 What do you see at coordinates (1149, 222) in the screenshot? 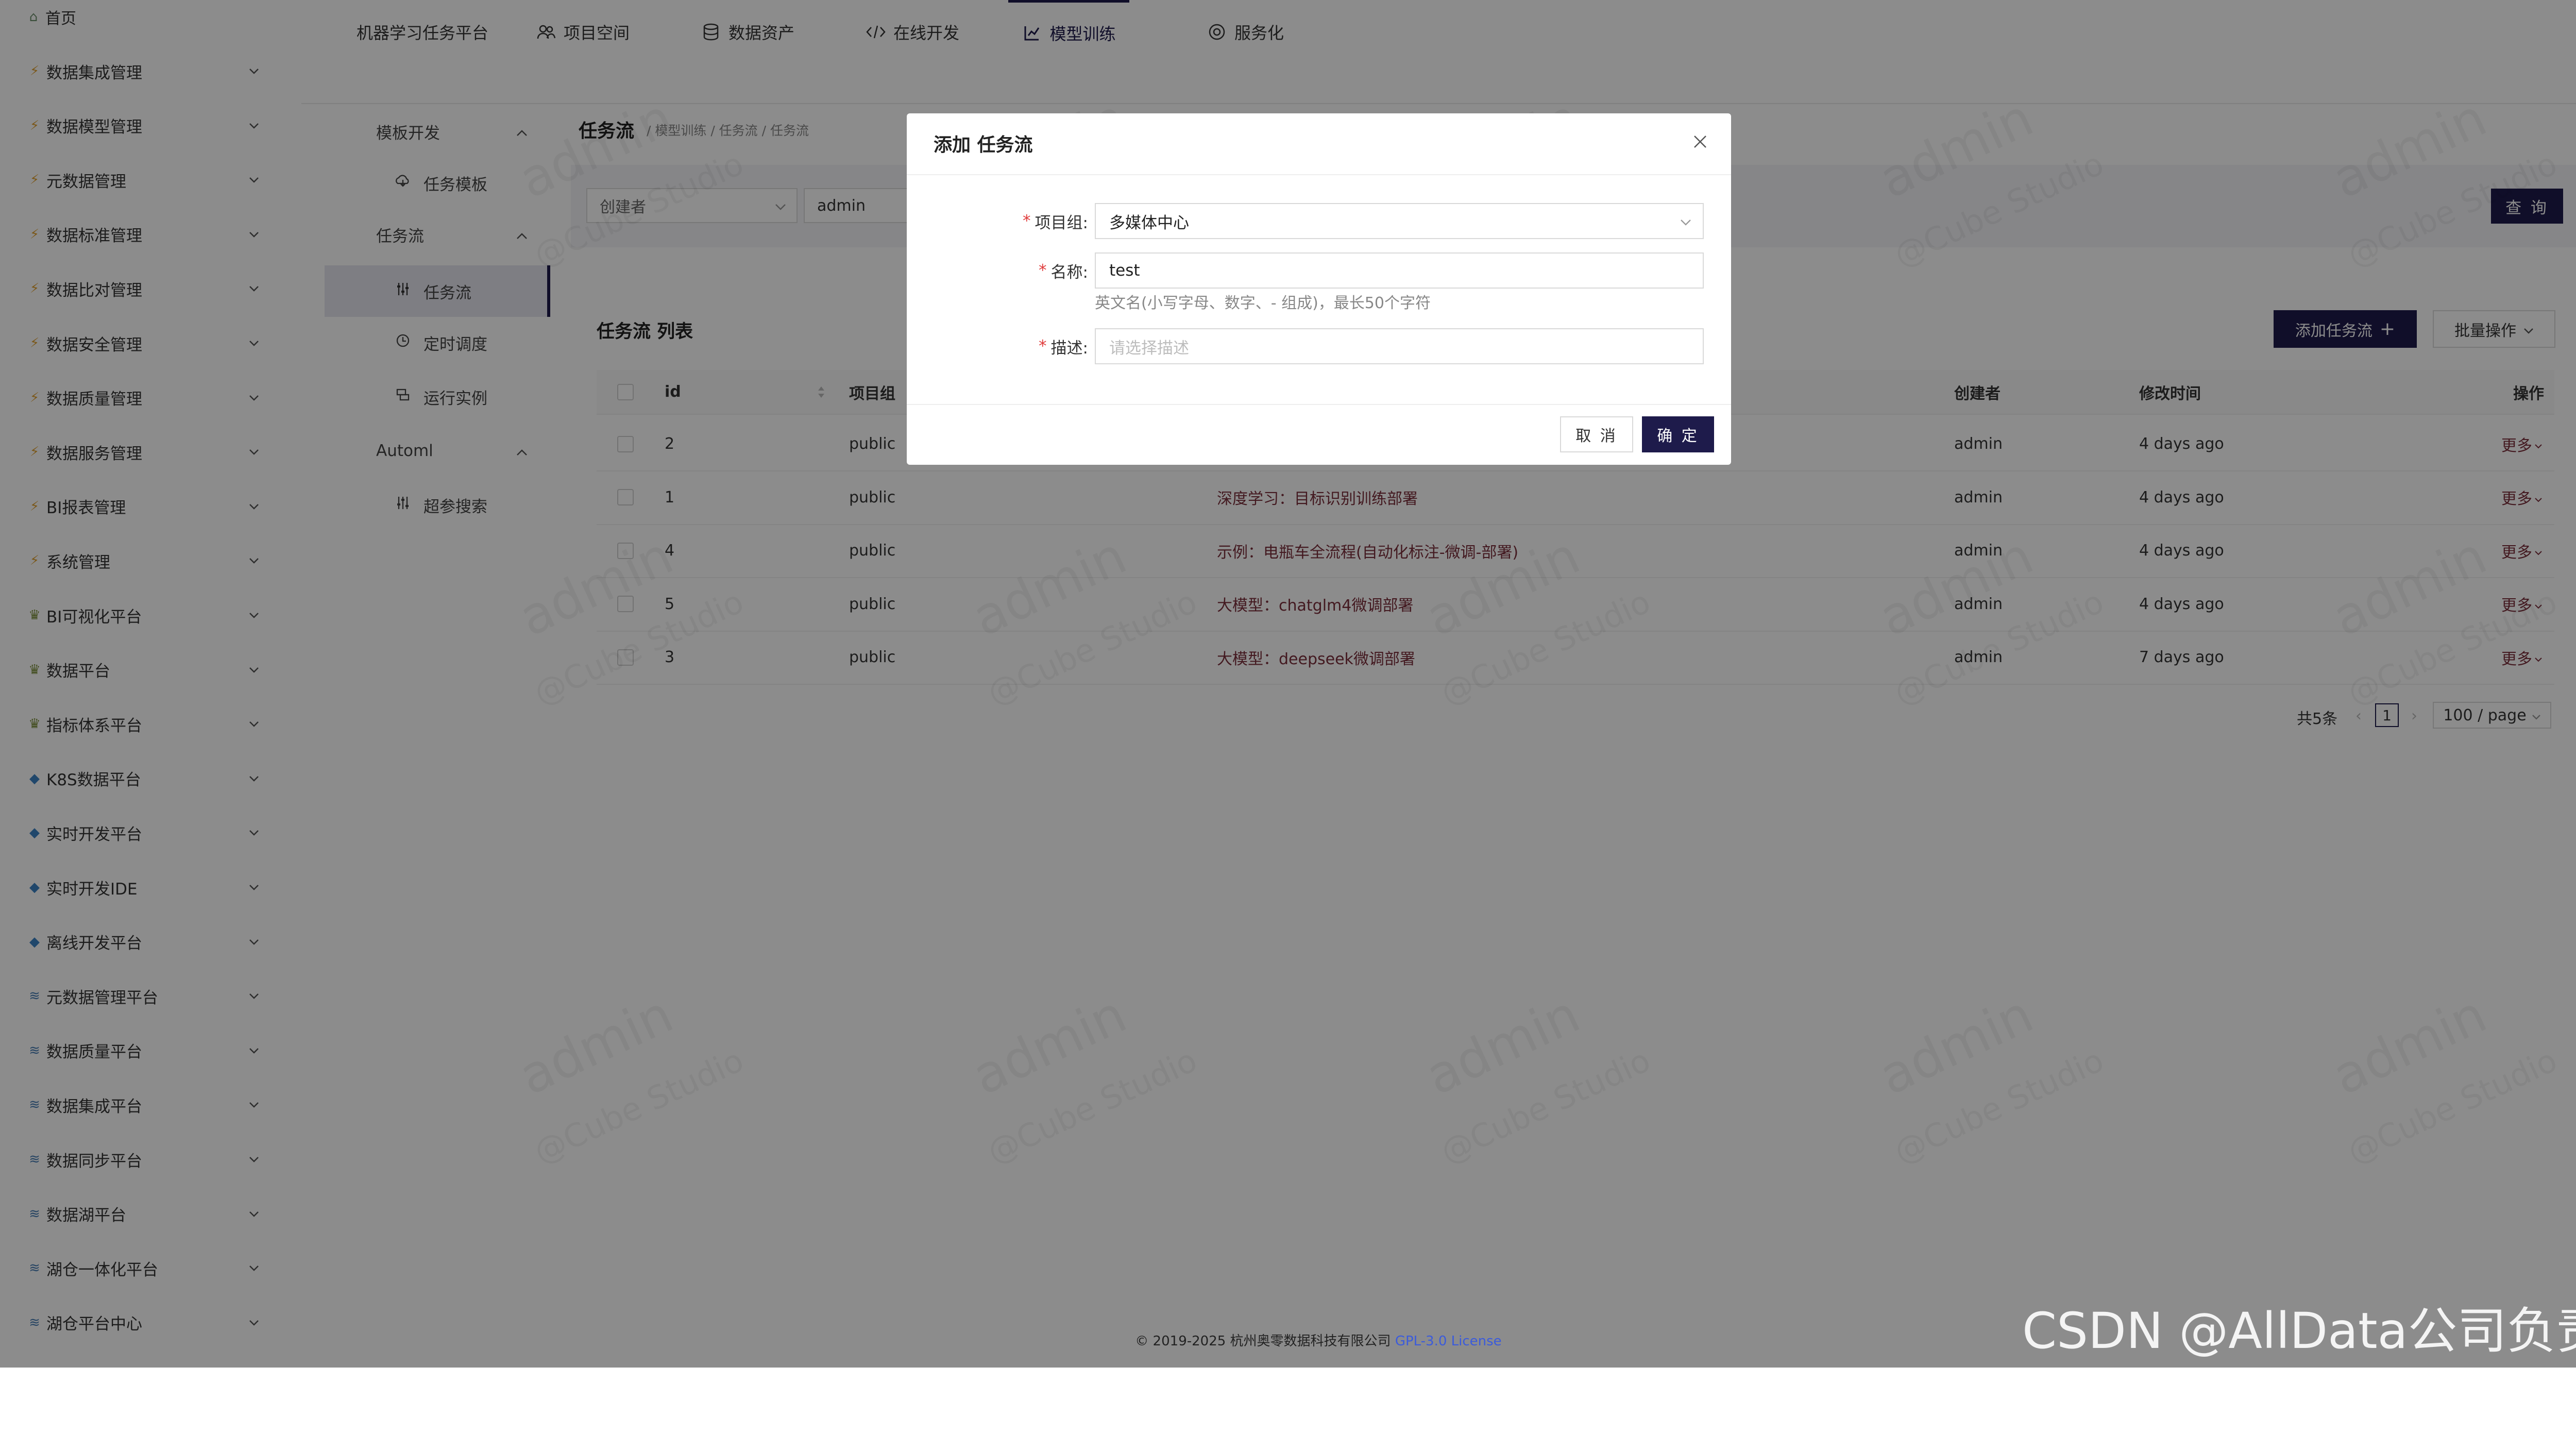
I see `project-group-value: 多媒体中心` at bounding box center [1149, 222].